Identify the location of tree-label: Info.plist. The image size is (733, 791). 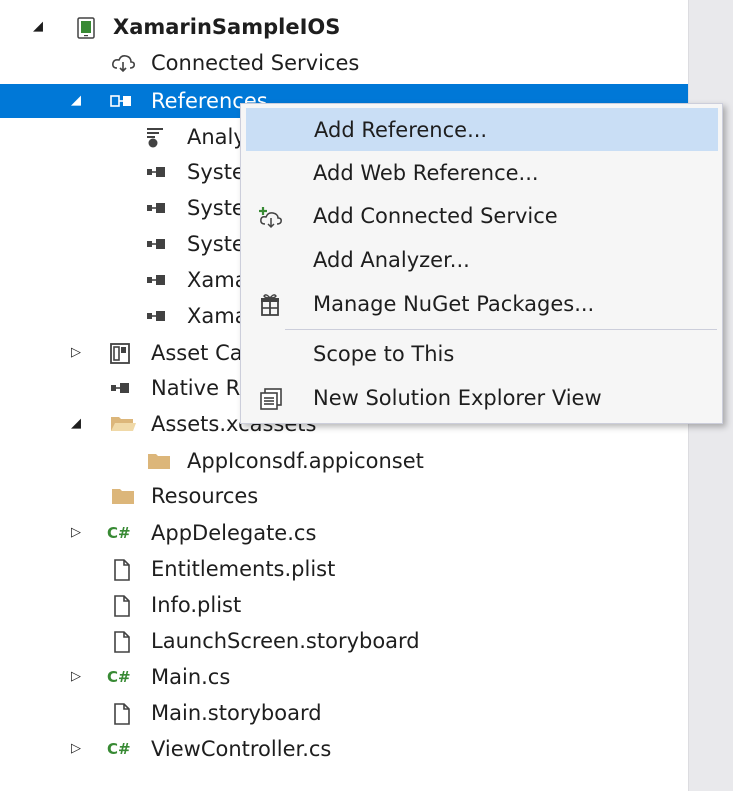
(196, 605).